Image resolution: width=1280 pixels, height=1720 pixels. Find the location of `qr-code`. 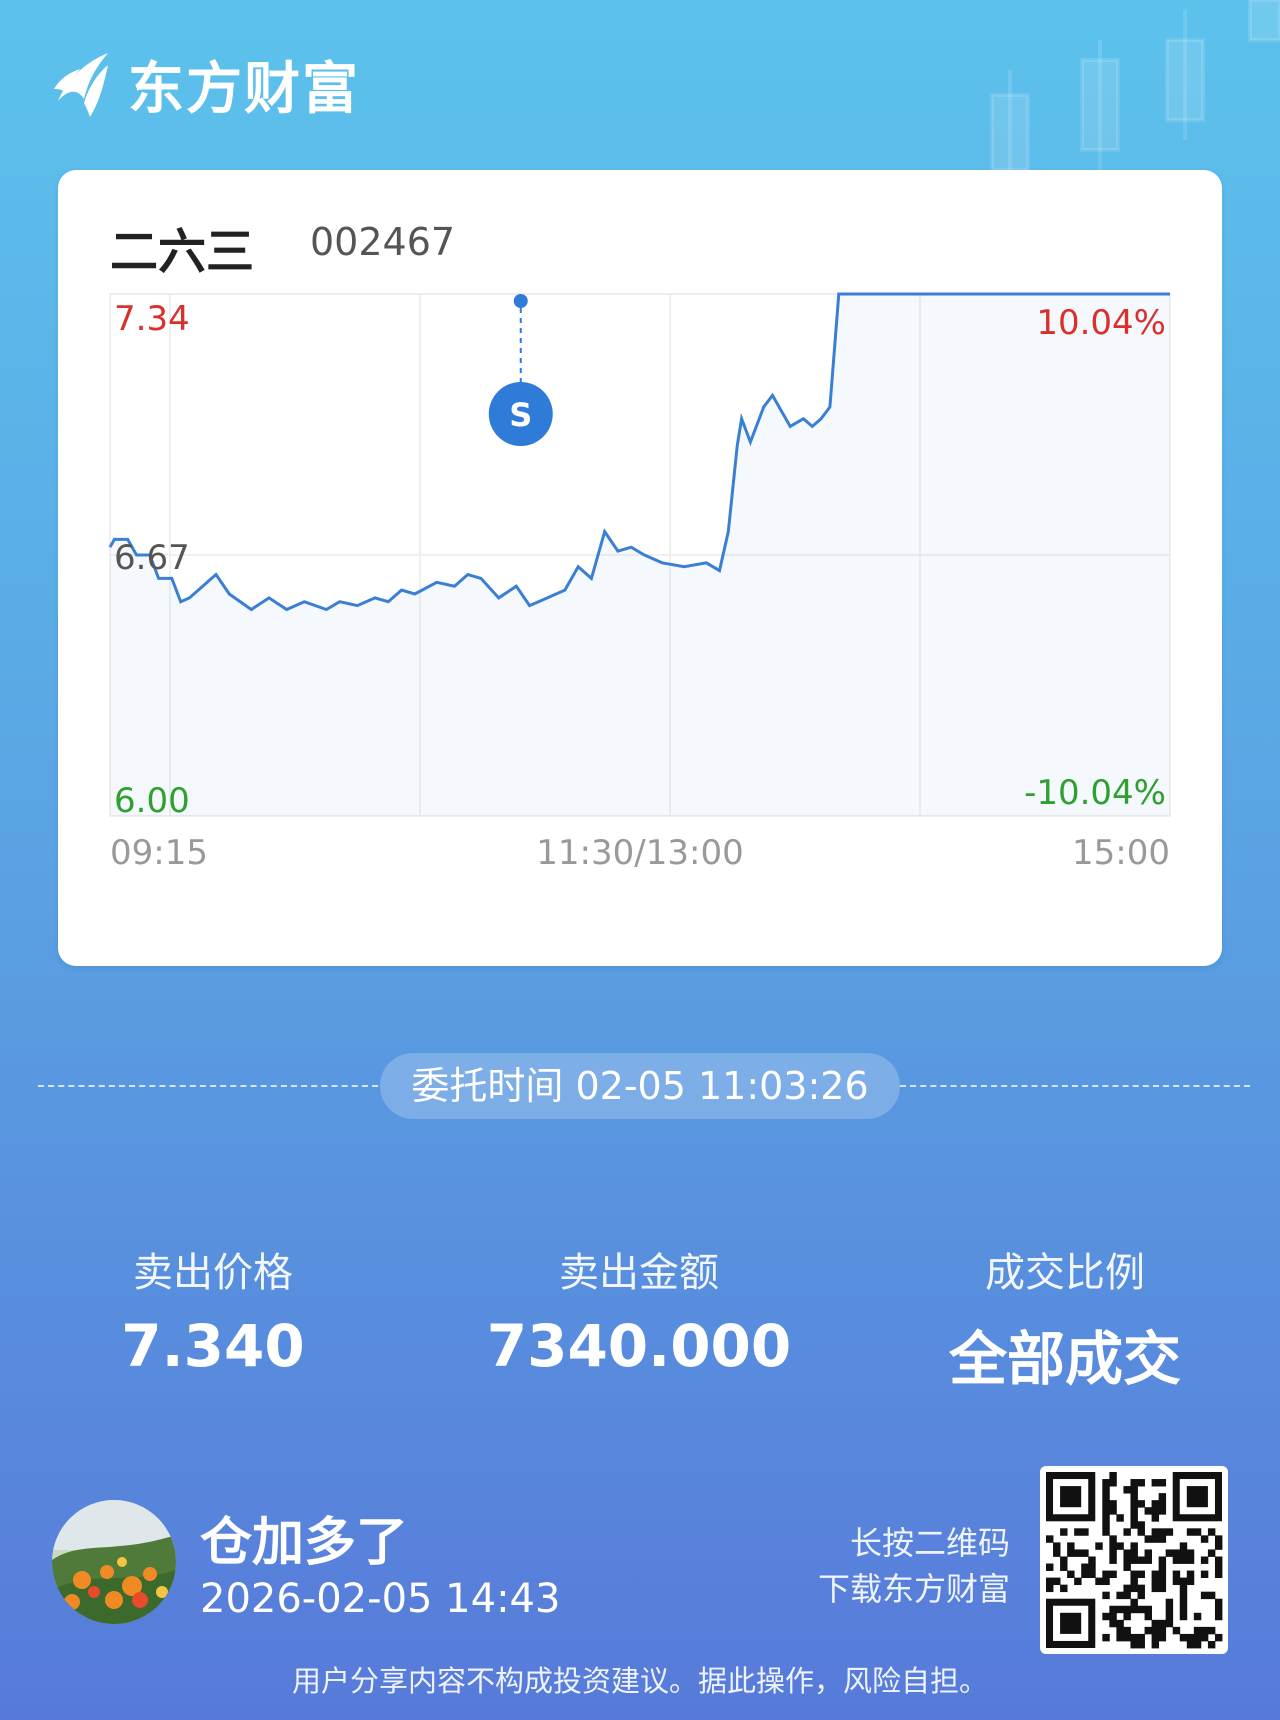

qr-code is located at coordinates (1134, 1560).